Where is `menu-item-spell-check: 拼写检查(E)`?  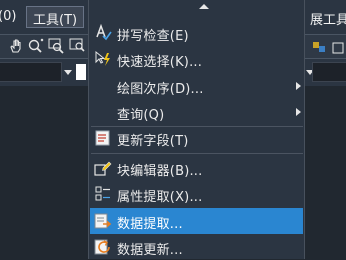 menu-item-spell-check: 拼写检查(E) is located at coordinates (196, 33).